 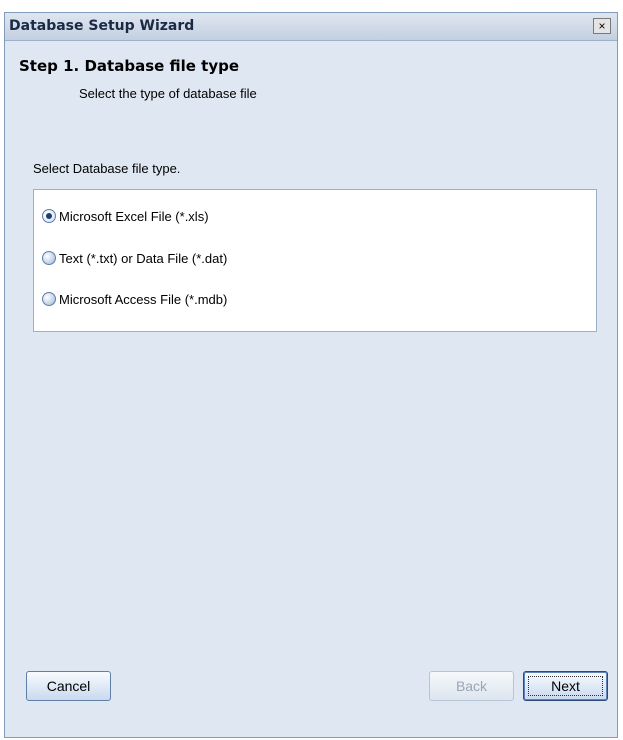 I want to click on option-access: Microsoft Access File (*.mdb), so click(x=134, y=299).